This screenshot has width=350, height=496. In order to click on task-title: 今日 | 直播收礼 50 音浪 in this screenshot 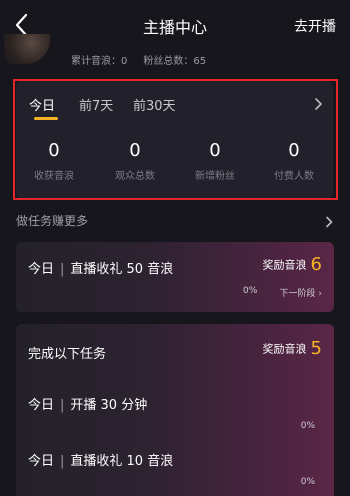, I will do `click(100, 267)`.